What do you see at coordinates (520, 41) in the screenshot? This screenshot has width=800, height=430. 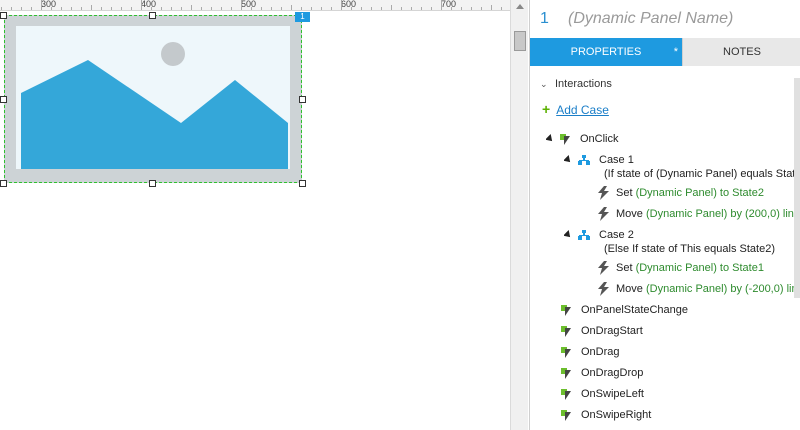 I see `scrollbar-thumb` at bounding box center [520, 41].